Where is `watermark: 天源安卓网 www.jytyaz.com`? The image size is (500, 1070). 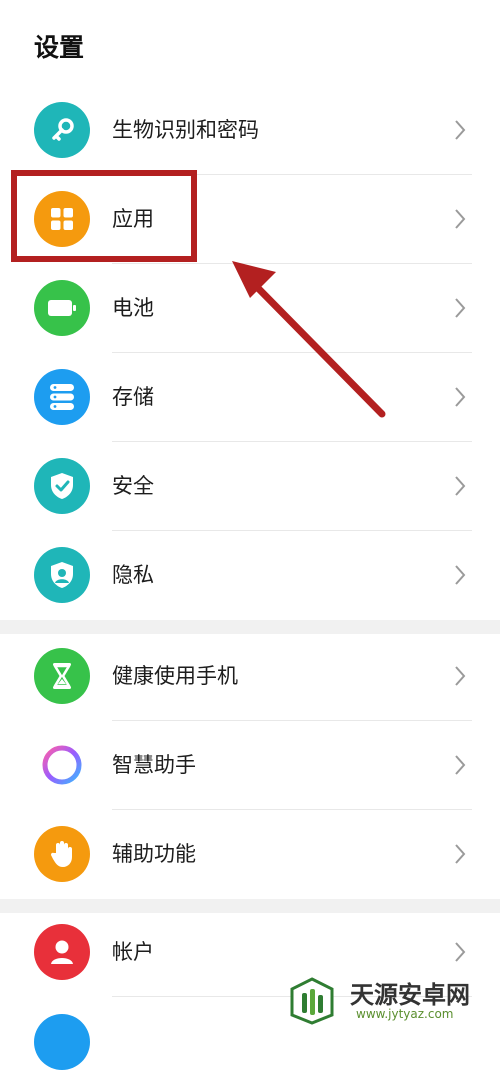
watermark: 天源安卓网 www.jytyaz.com is located at coordinates (387, 1001).